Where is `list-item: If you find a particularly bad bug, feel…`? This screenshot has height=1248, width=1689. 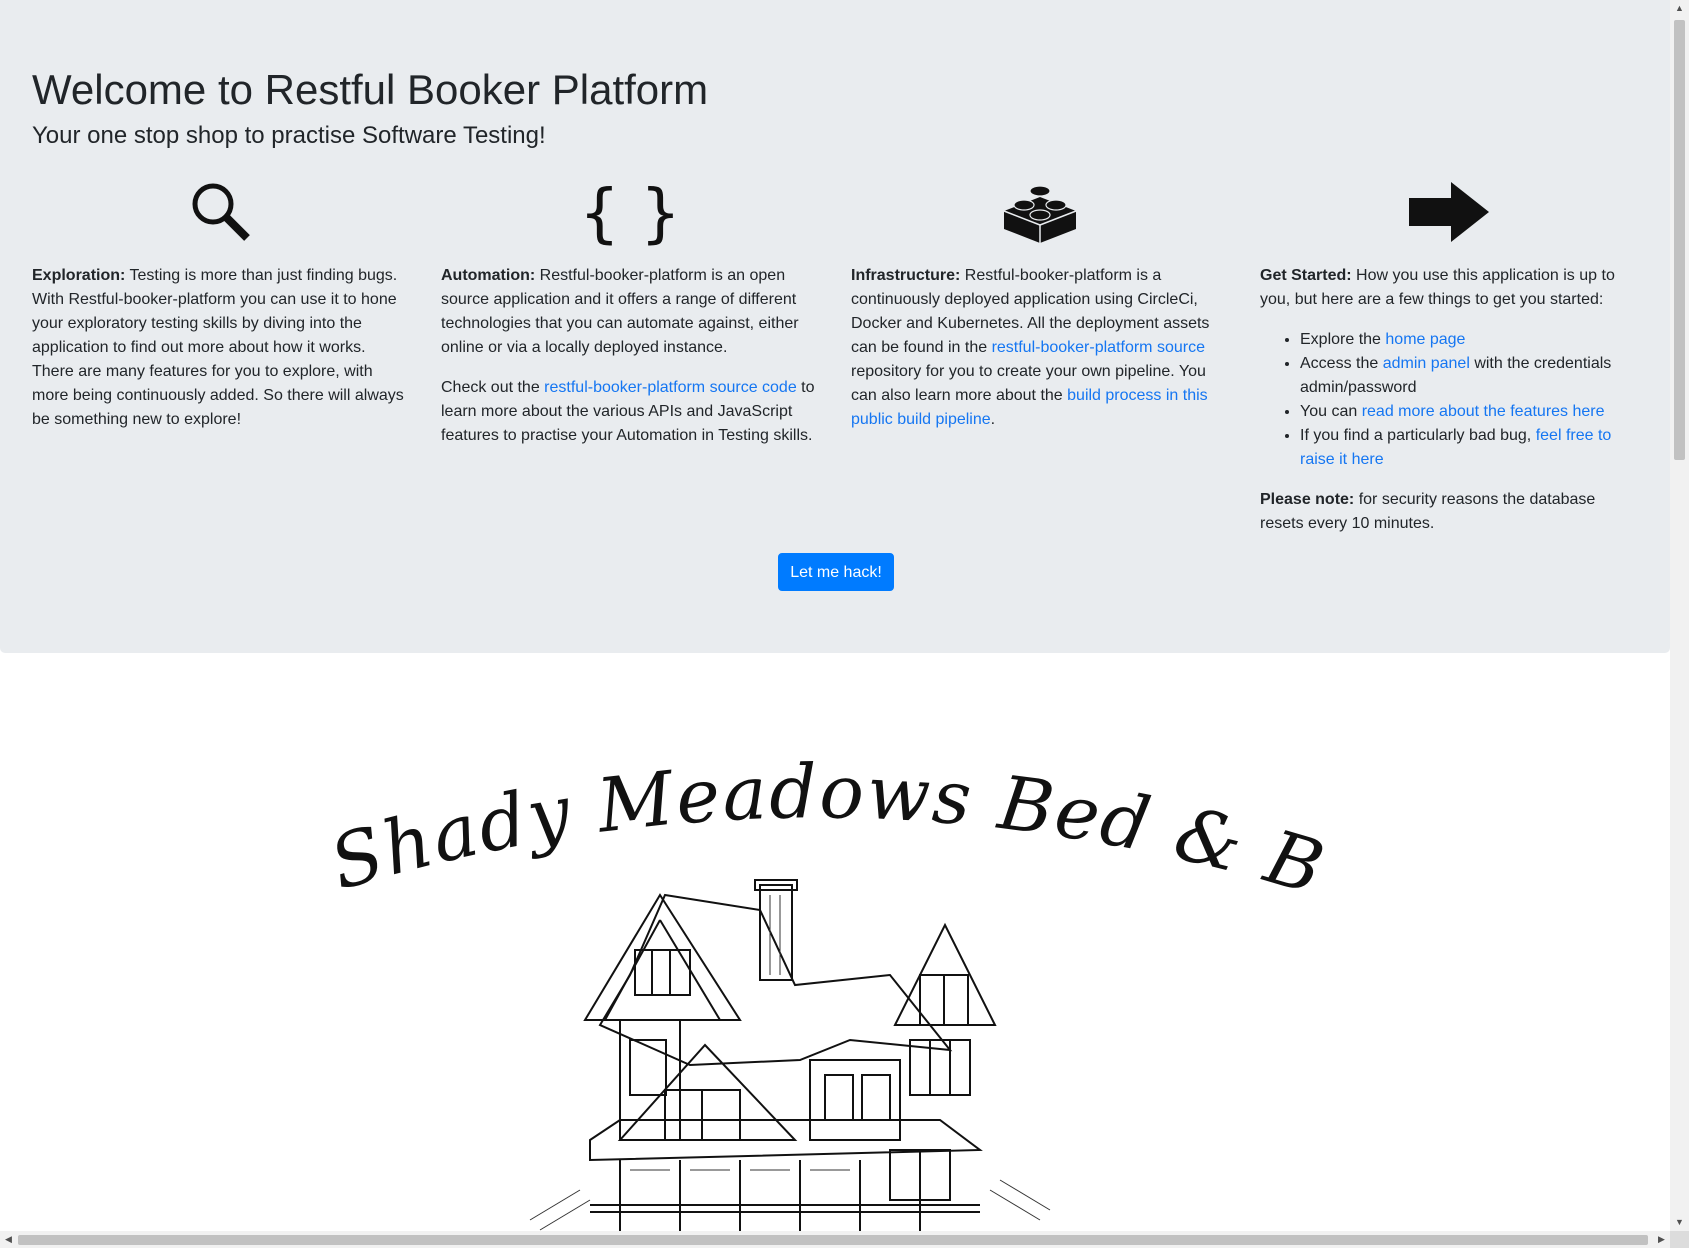
list-item: If you find a particularly bad bug, feel… is located at coordinates (1469, 448).